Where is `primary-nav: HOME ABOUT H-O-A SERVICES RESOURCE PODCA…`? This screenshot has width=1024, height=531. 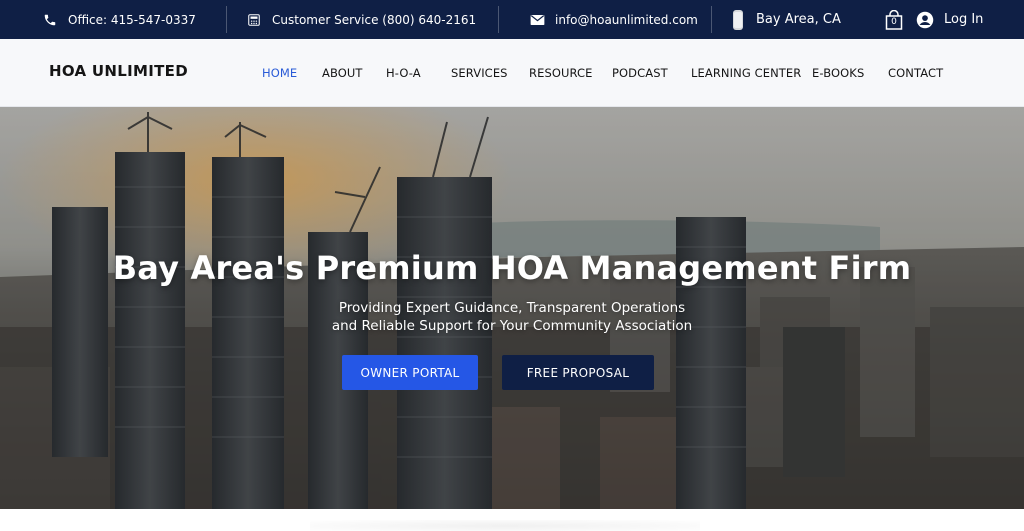 primary-nav: HOME ABOUT H-O-A SERVICES RESOURCE PODCA… is located at coordinates (512, 73).